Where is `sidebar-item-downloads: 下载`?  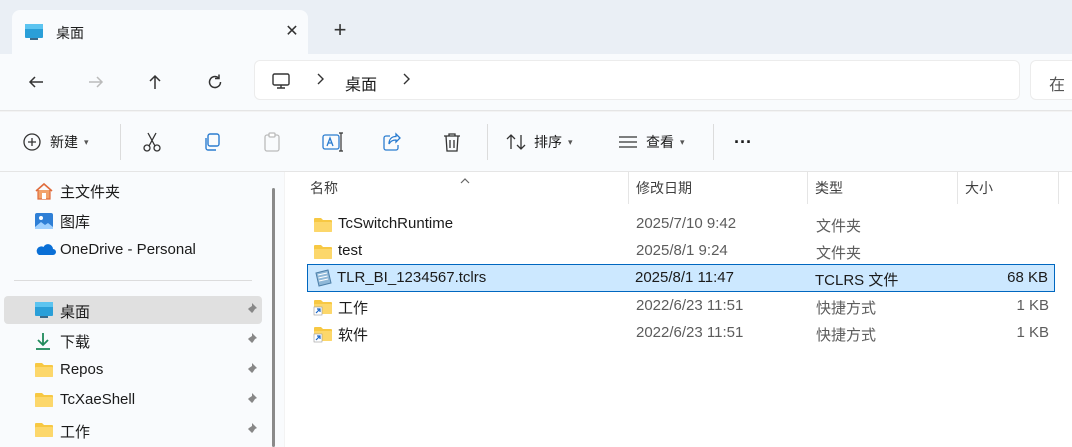 sidebar-item-downloads: 下载 is located at coordinates (133, 340).